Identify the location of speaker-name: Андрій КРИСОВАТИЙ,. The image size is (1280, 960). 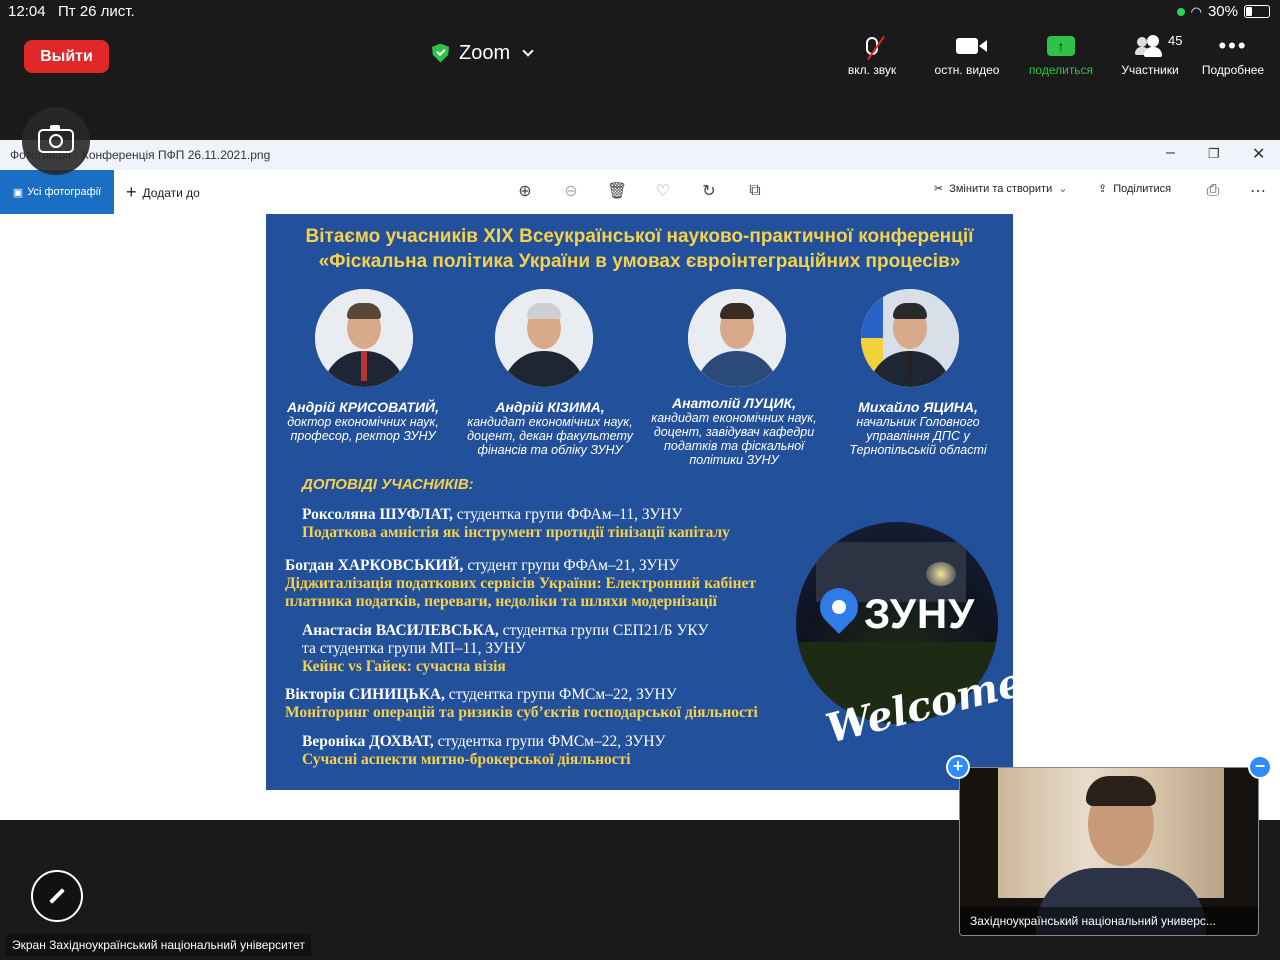
(363, 407).